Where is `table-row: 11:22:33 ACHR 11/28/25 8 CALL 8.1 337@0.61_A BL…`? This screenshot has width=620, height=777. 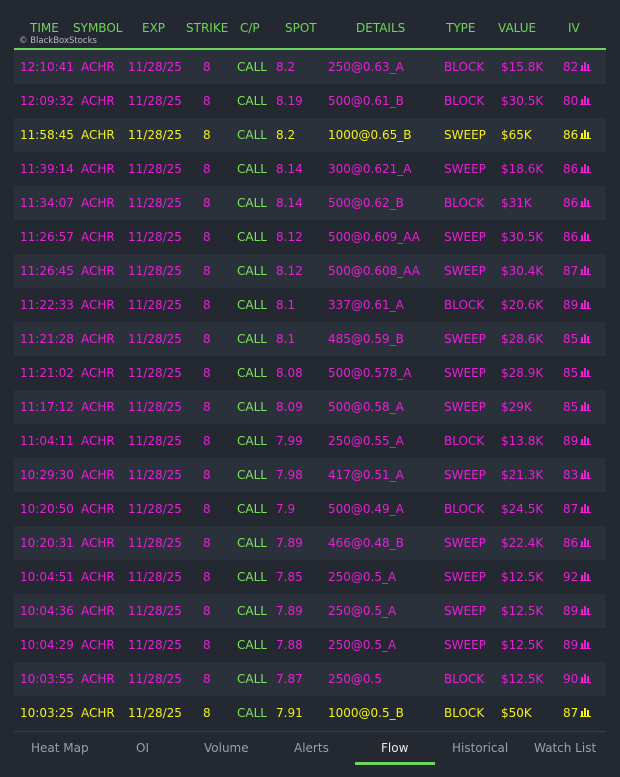
table-row: 11:22:33 ACHR 11/28/25 8 CALL 8.1 337@0.61_A BL… is located at coordinates (310, 305).